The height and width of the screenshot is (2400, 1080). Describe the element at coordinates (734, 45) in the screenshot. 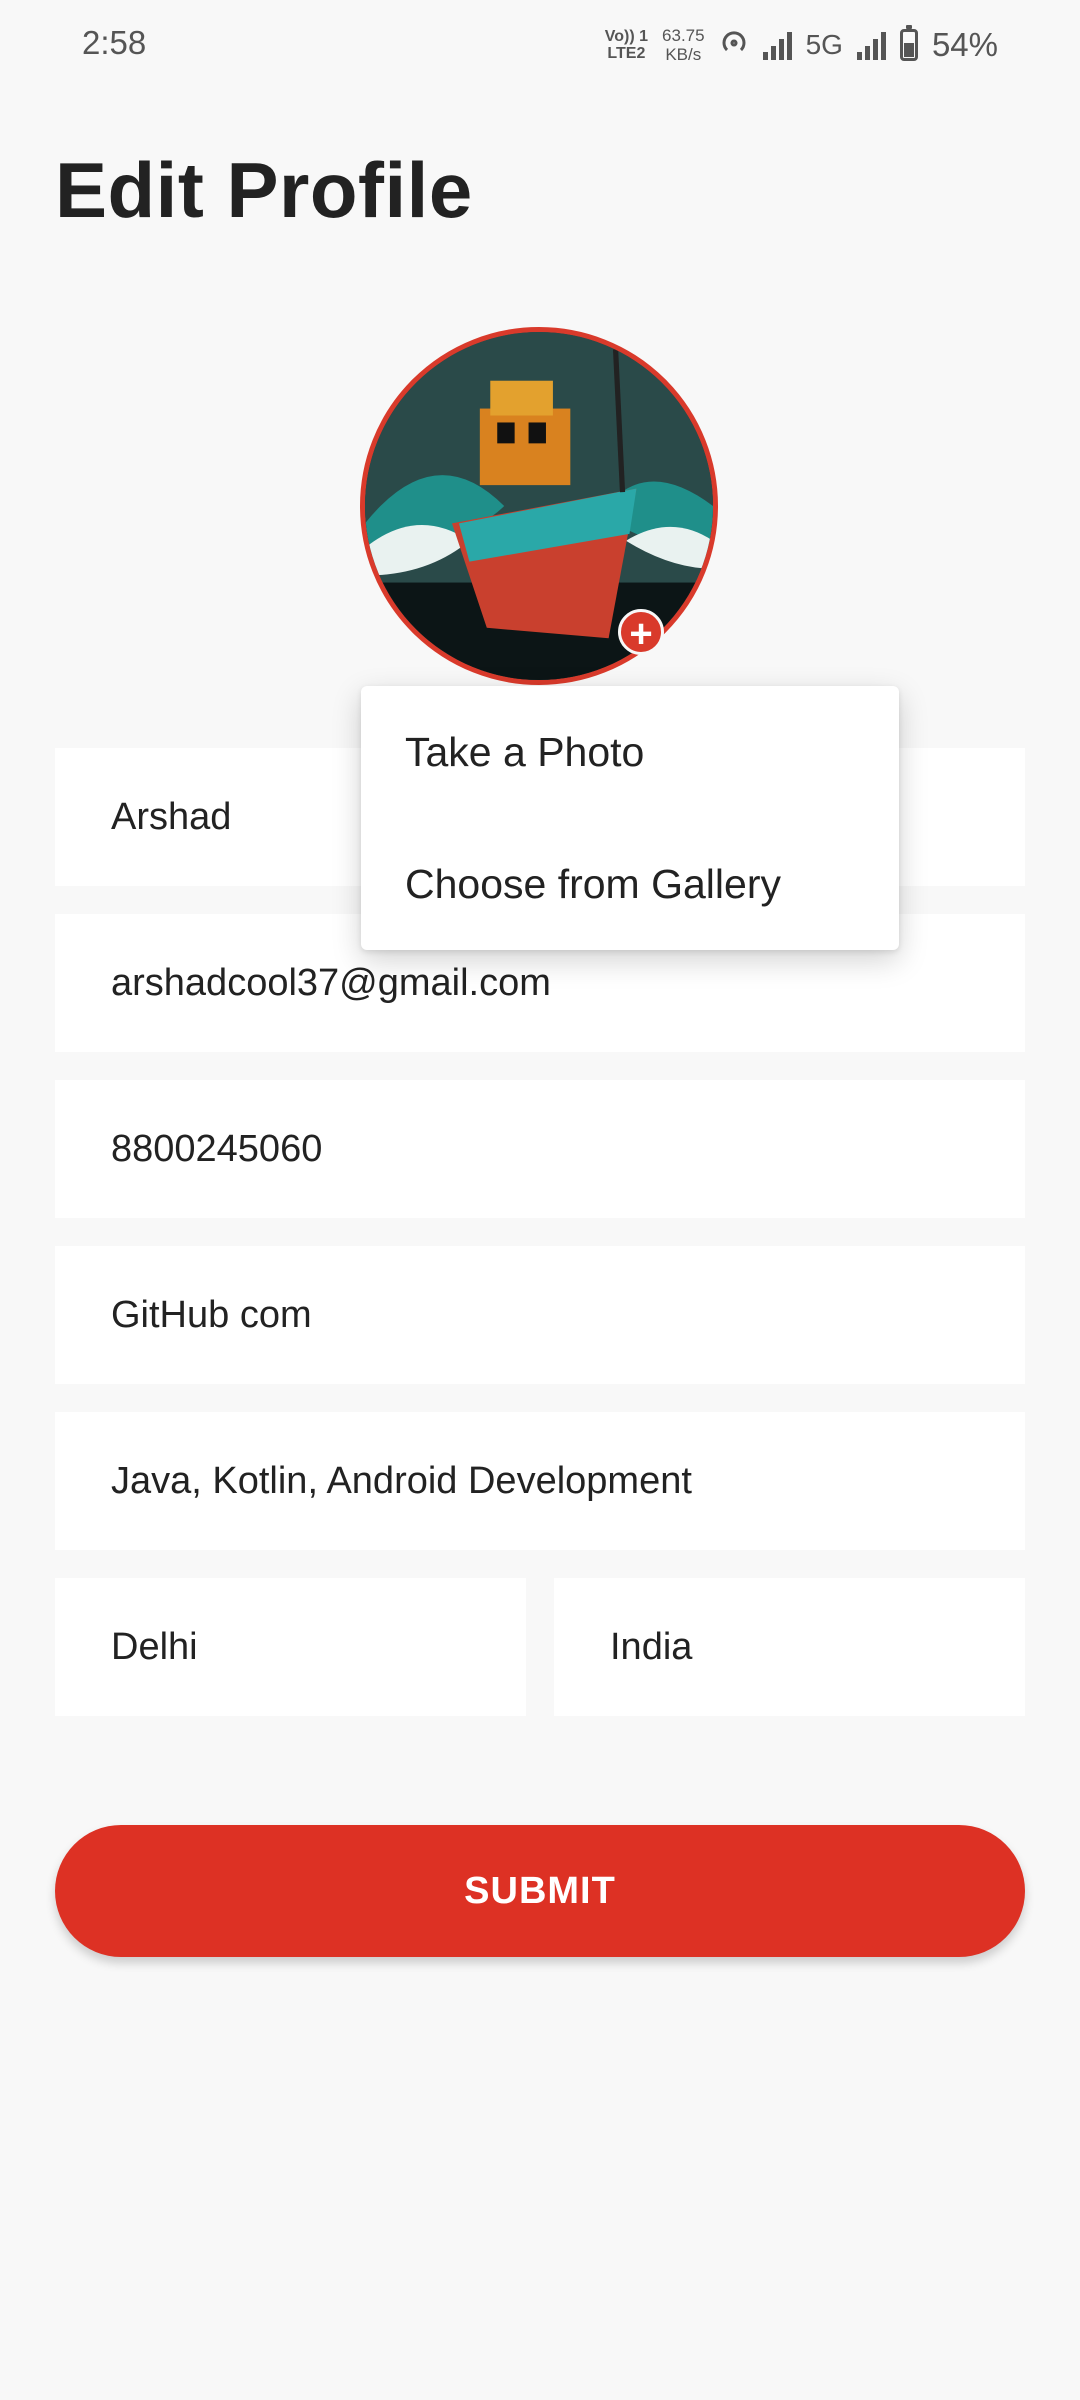

I see `hotspot-icon` at that location.